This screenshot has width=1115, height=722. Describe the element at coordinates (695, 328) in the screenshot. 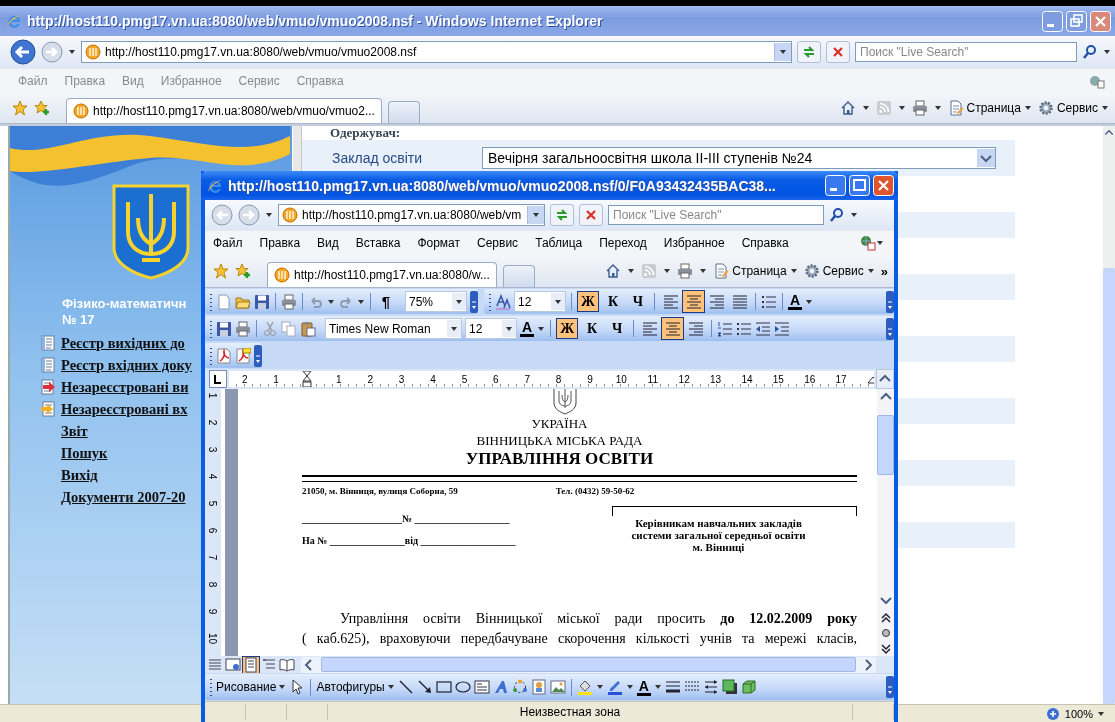

I see `align-right-icon` at that location.